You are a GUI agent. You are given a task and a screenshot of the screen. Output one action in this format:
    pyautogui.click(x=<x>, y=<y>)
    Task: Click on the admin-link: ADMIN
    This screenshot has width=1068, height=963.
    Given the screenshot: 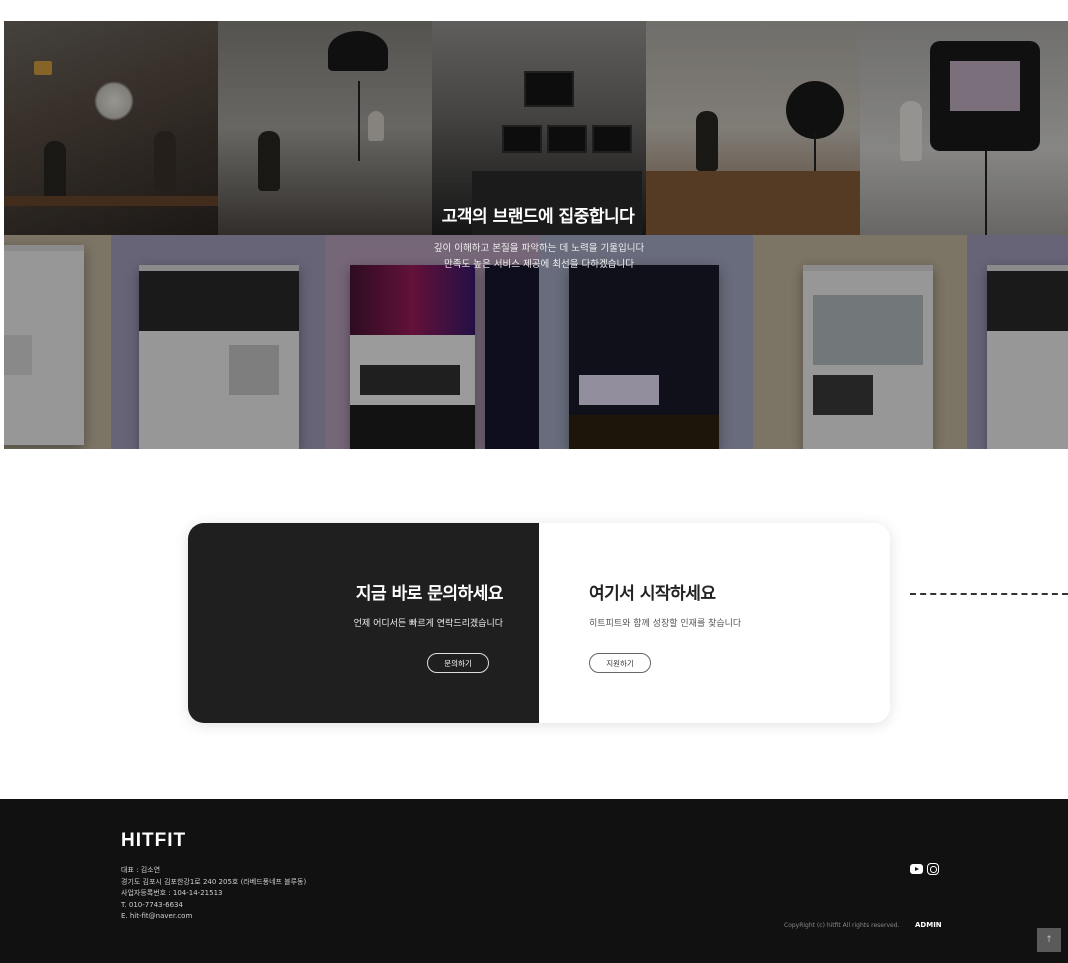 What is the action you would take?
    pyautogui.click(x=928, y=925)
    